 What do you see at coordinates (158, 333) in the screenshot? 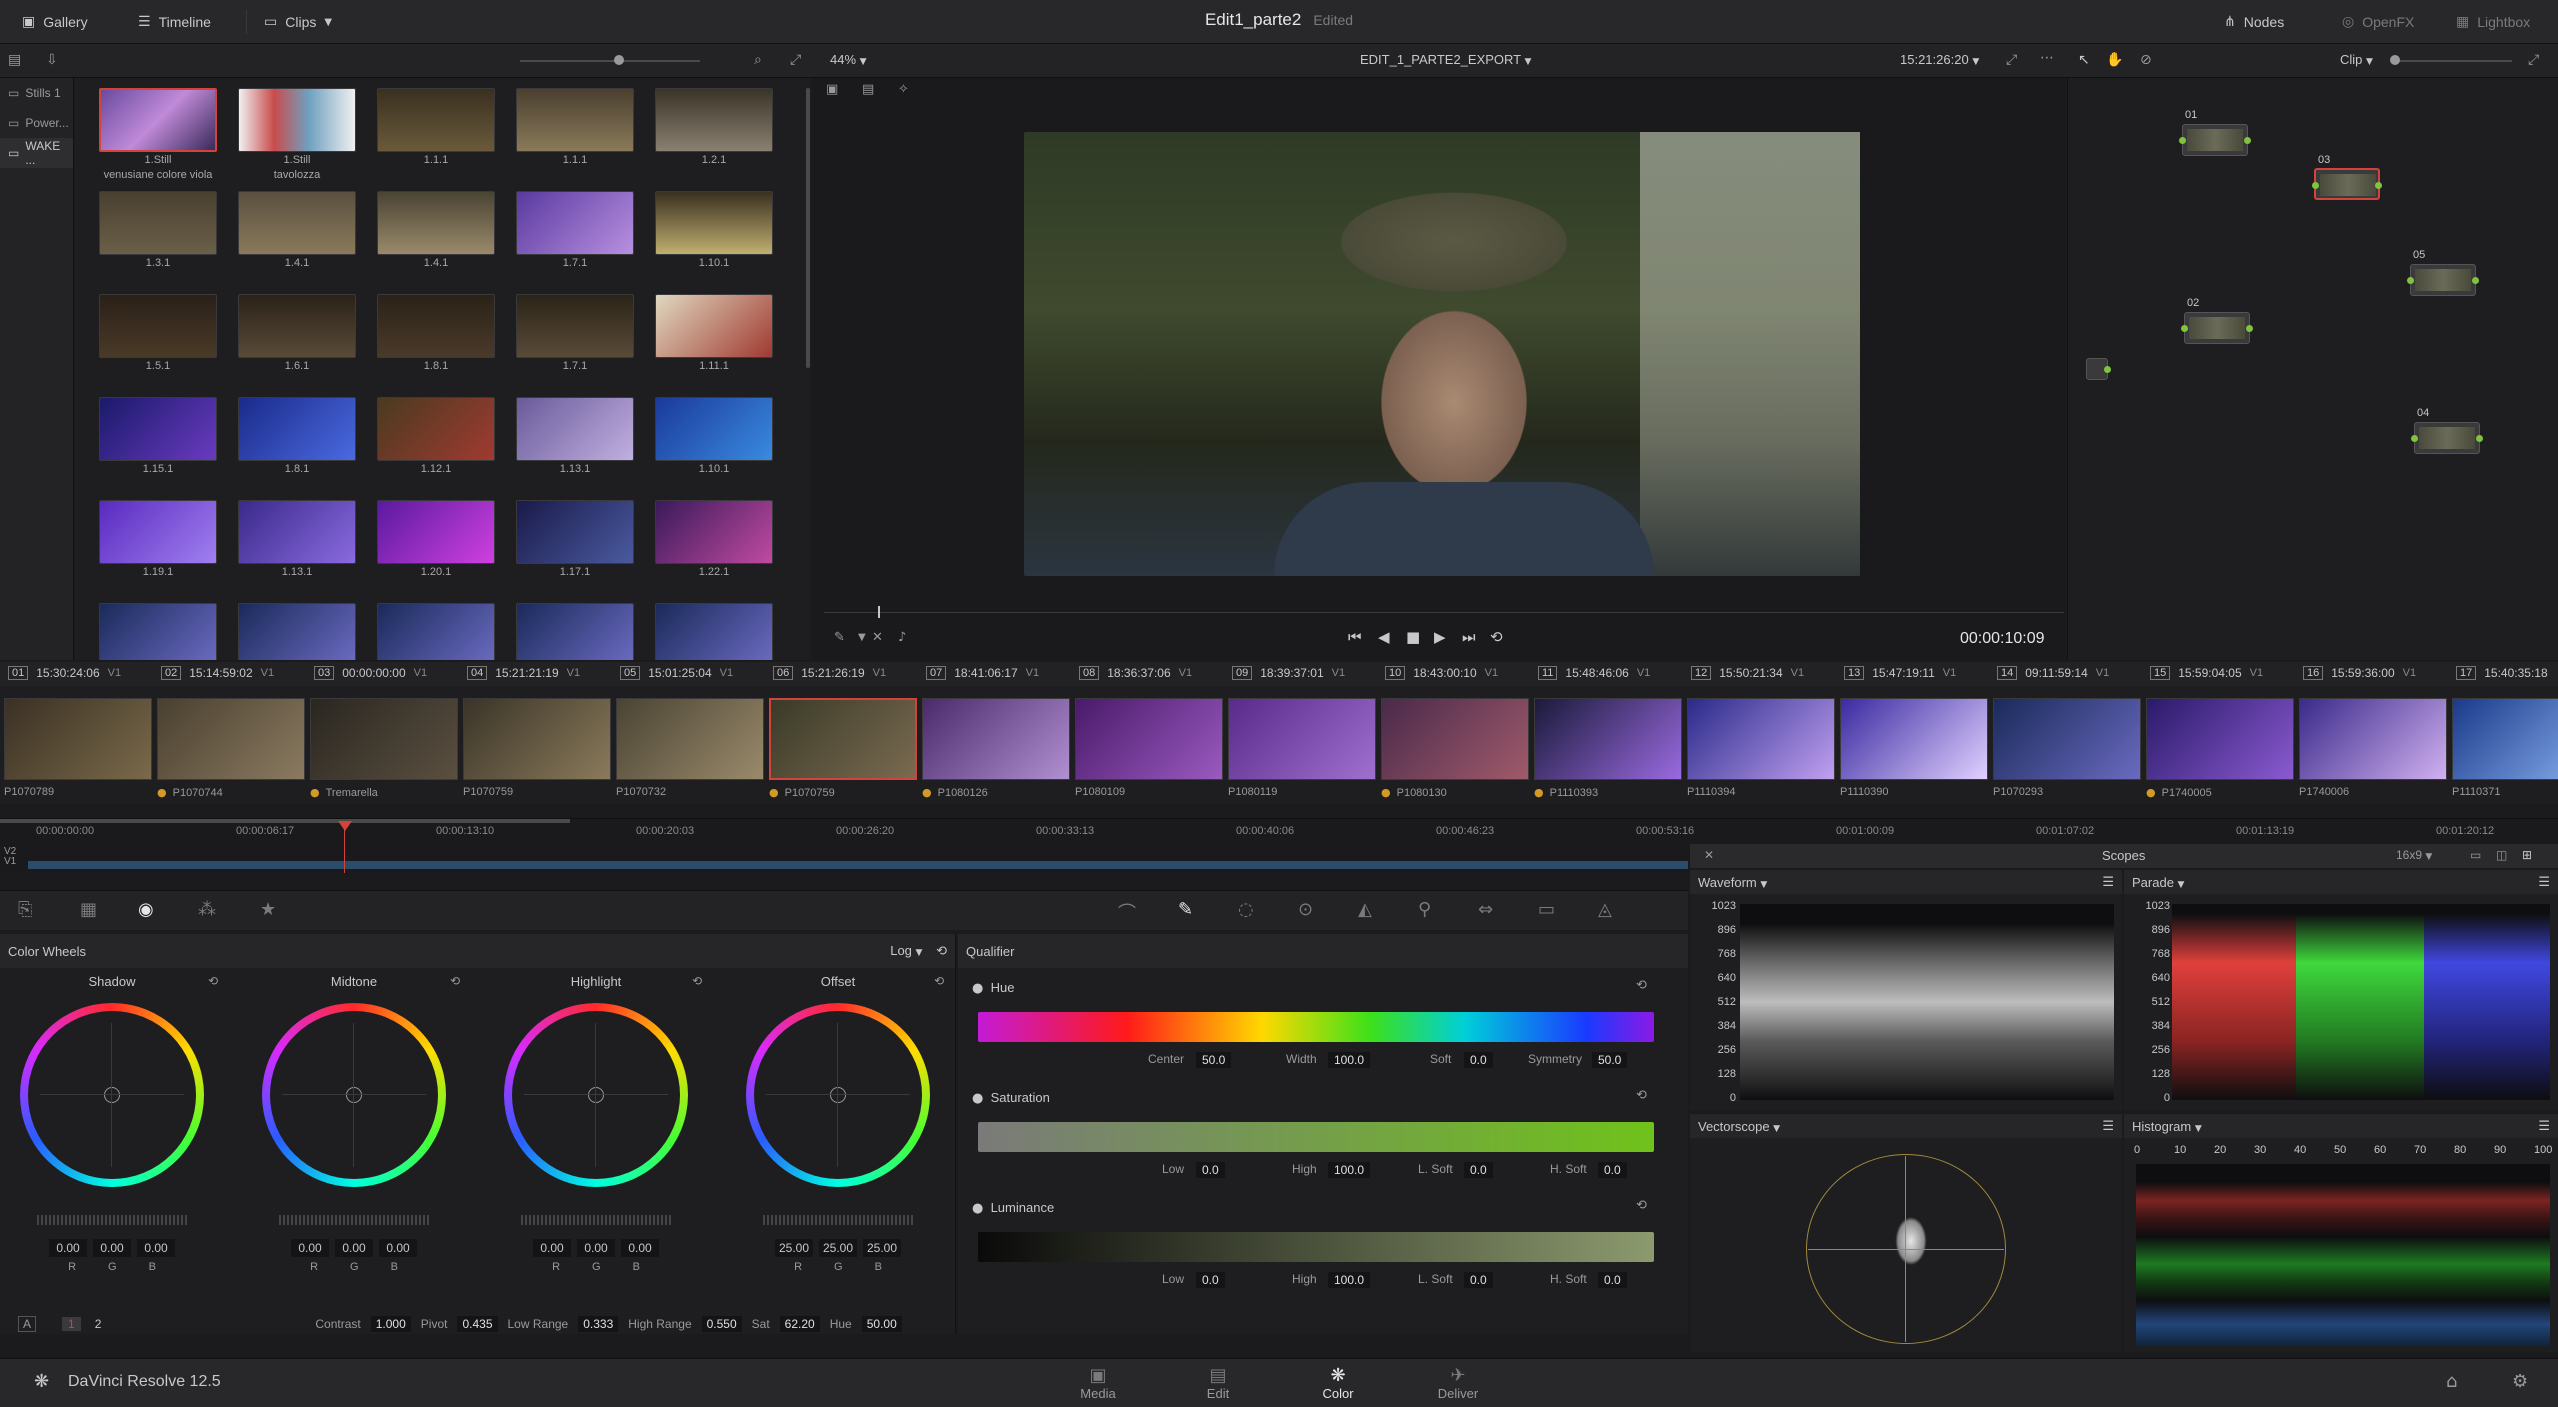
I see `still-thumbnail: 1.5.1` at bounding box center [158, 333].